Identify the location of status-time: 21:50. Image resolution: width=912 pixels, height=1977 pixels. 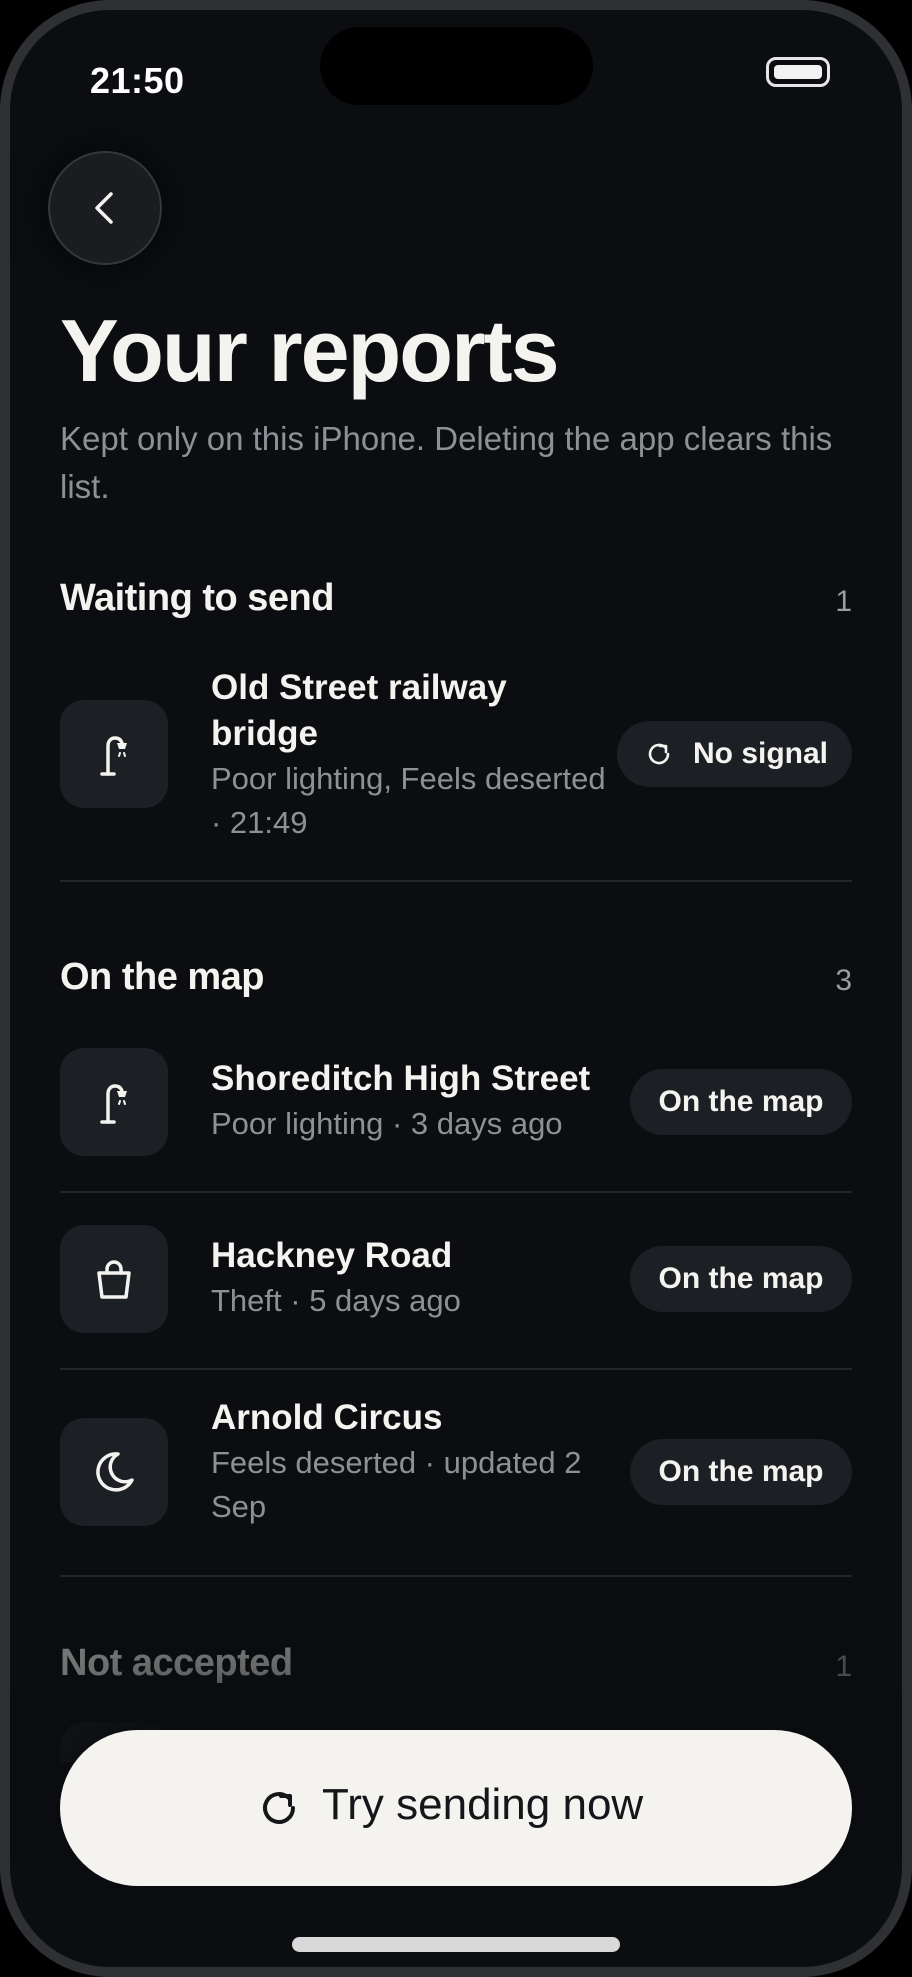
(137, 80).